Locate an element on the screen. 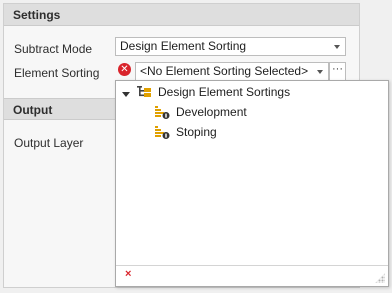 The height and width of the screenshot is (293, 392). clear-icon: × is located at coordinates (128, 274).